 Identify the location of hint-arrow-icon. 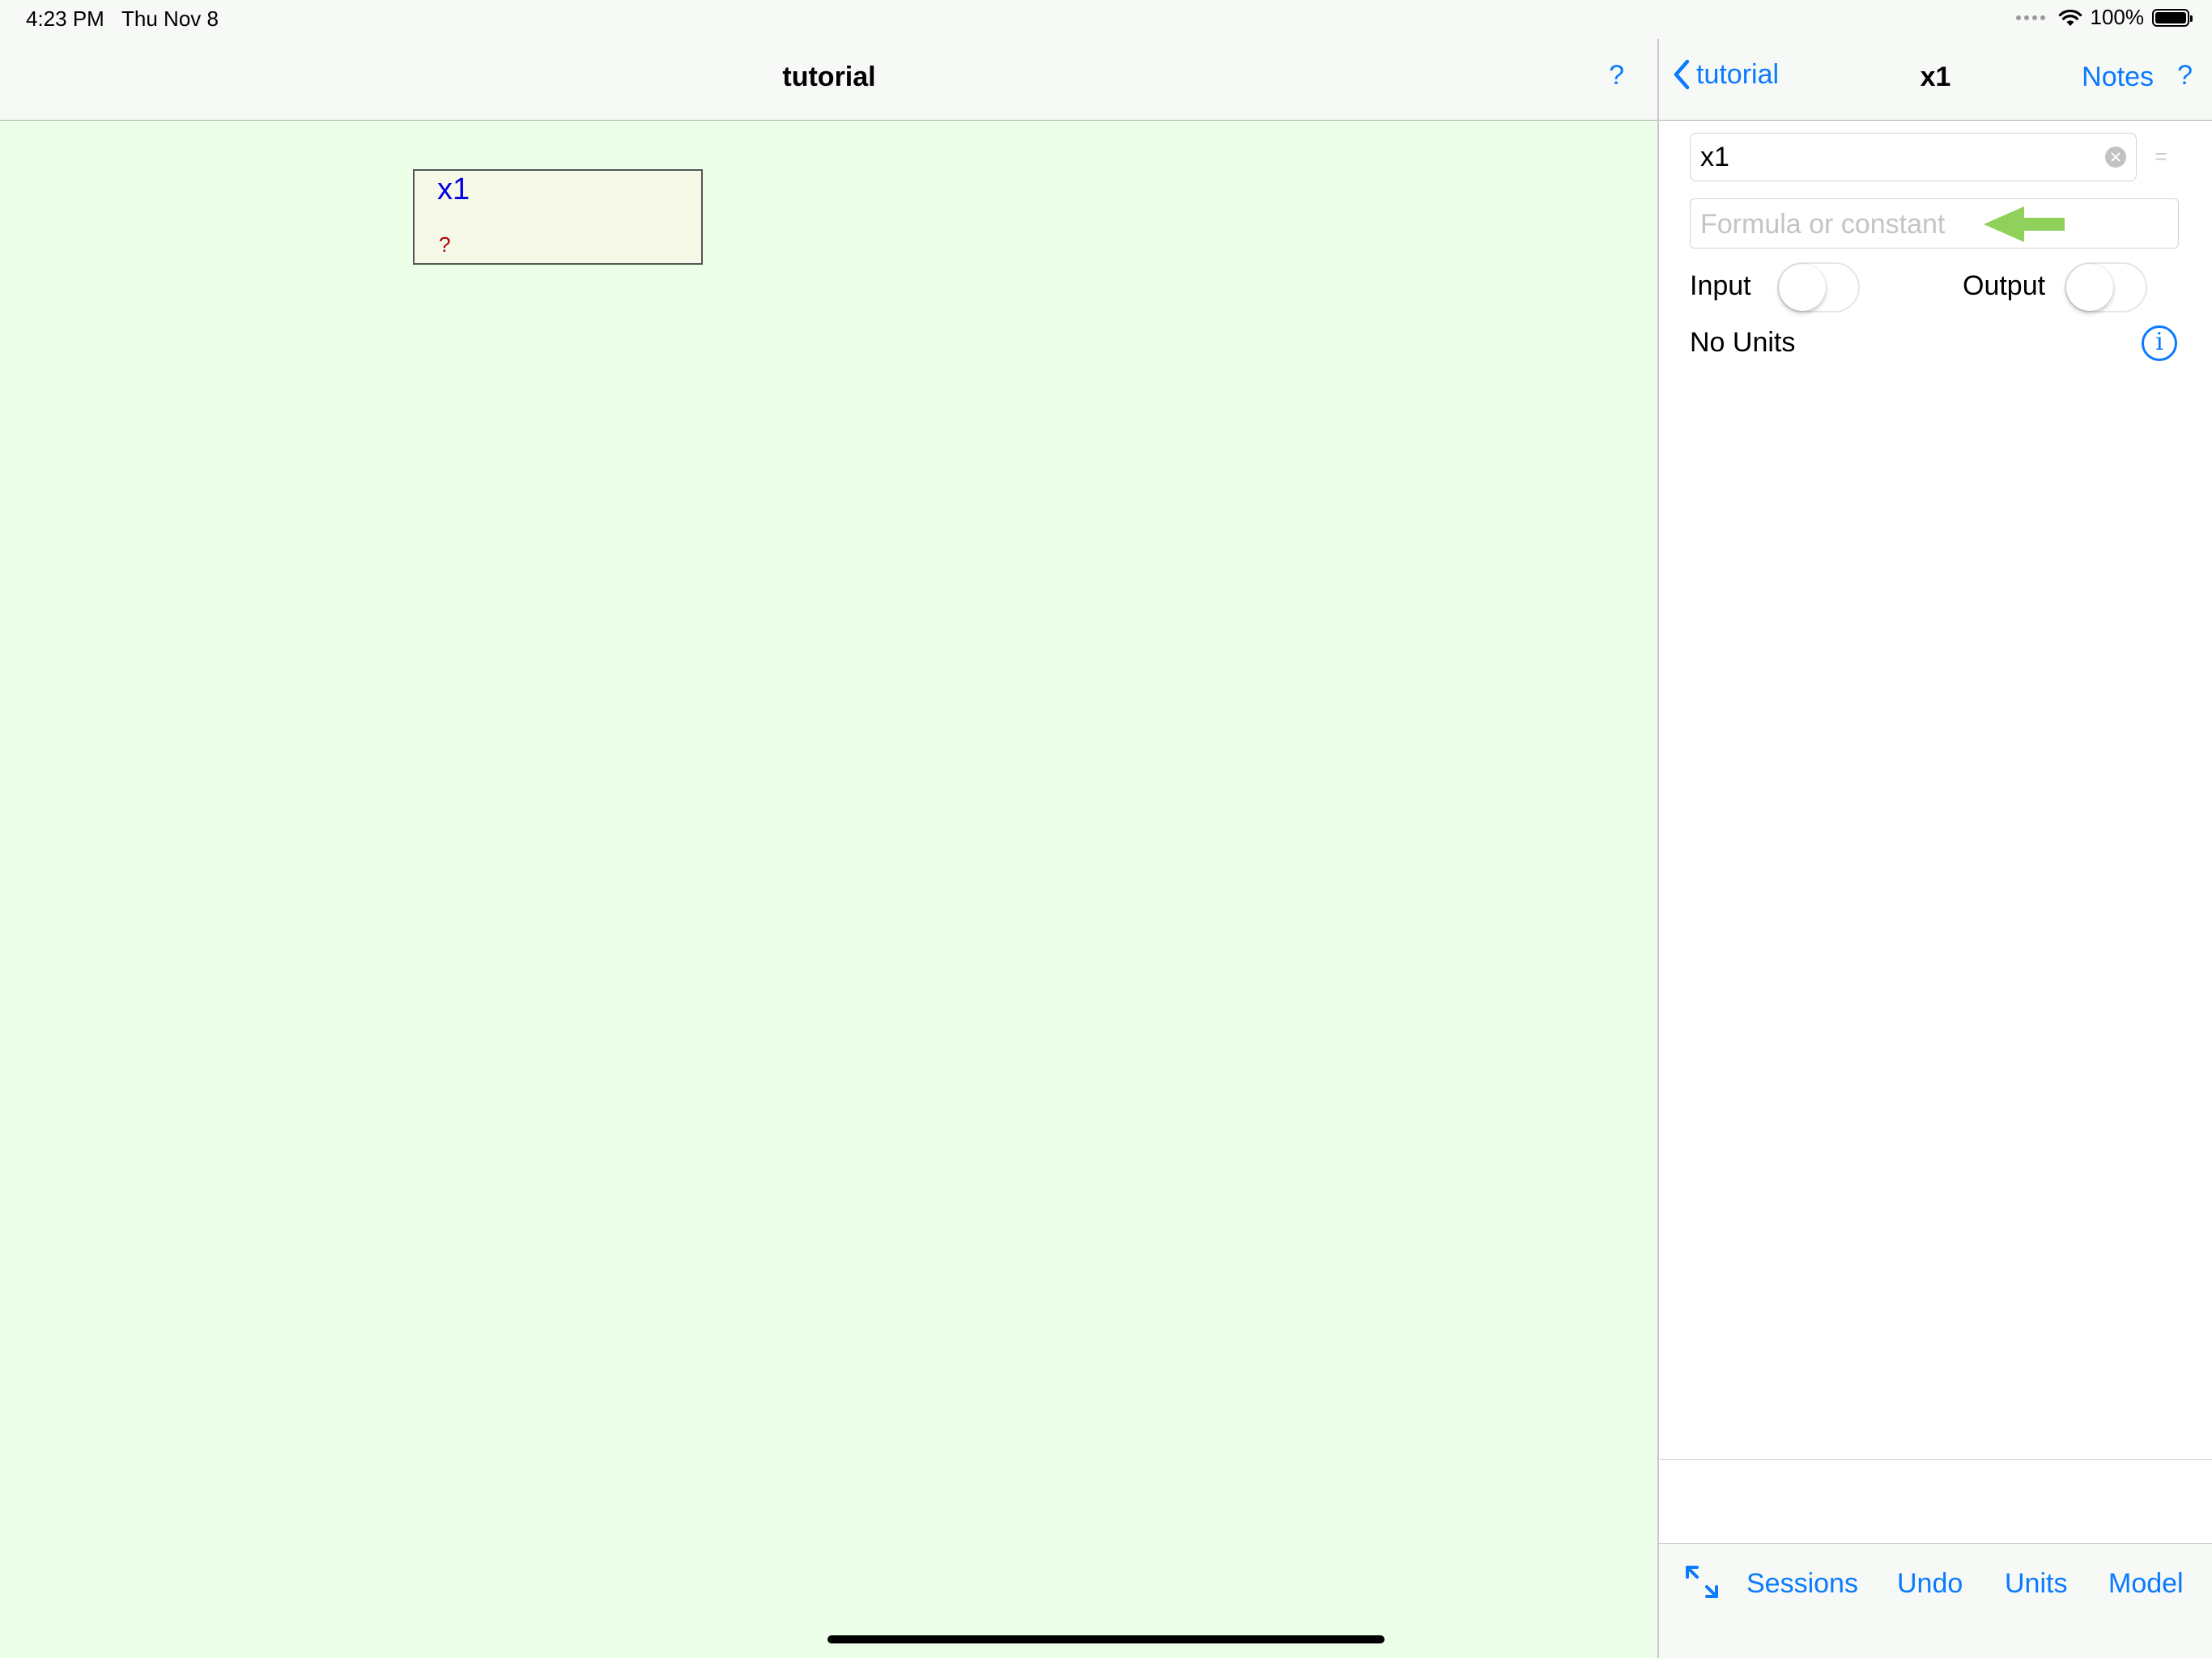
(2025, 224).